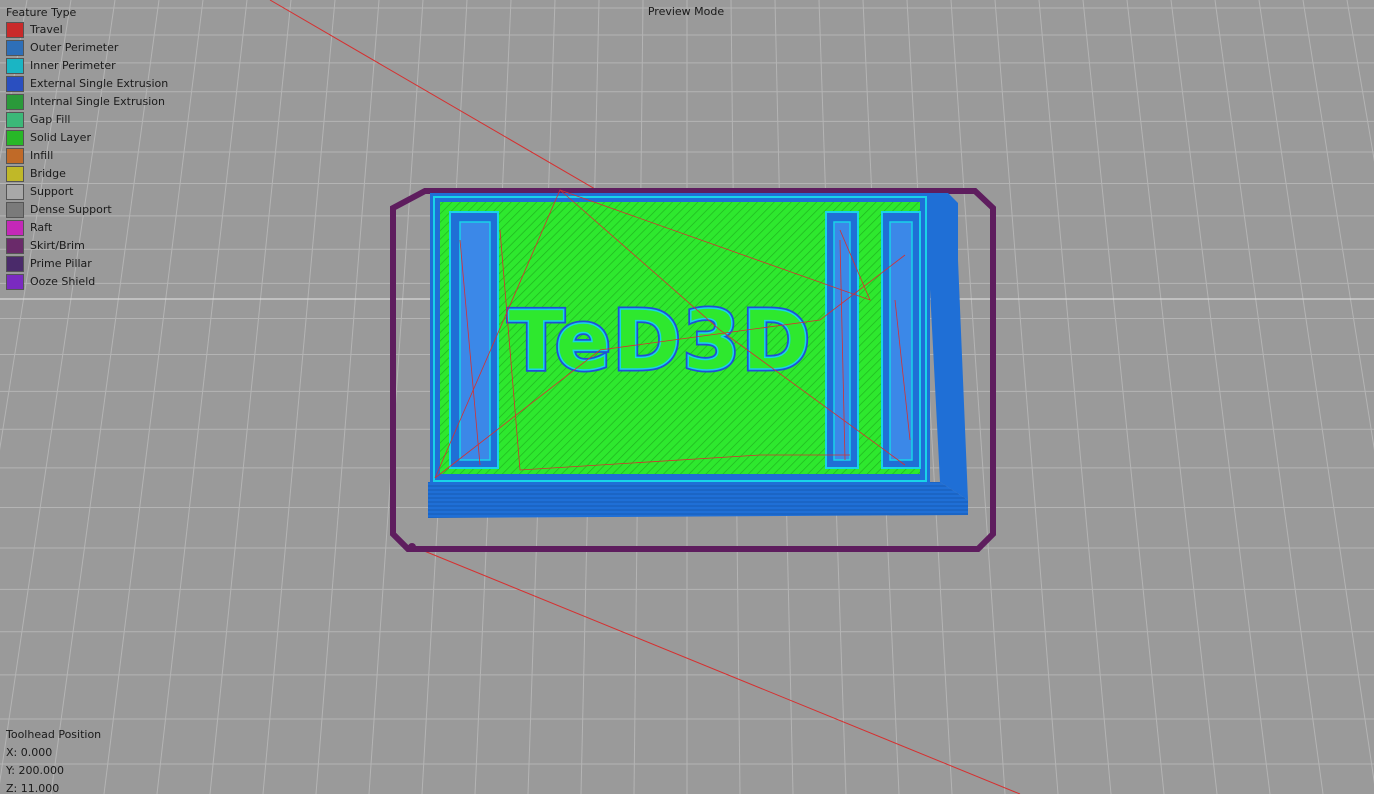 The width and height of the screenshot is (1374, 794). What do you see at coordinates (716, 669) in the screenshot?
I see `travel-line-lower` at bounding box center [716, 669].